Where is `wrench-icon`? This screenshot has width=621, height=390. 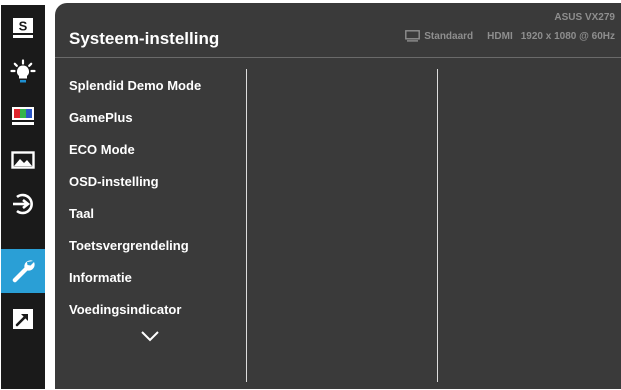
wrench-icon is located at coordinates (23, 271).